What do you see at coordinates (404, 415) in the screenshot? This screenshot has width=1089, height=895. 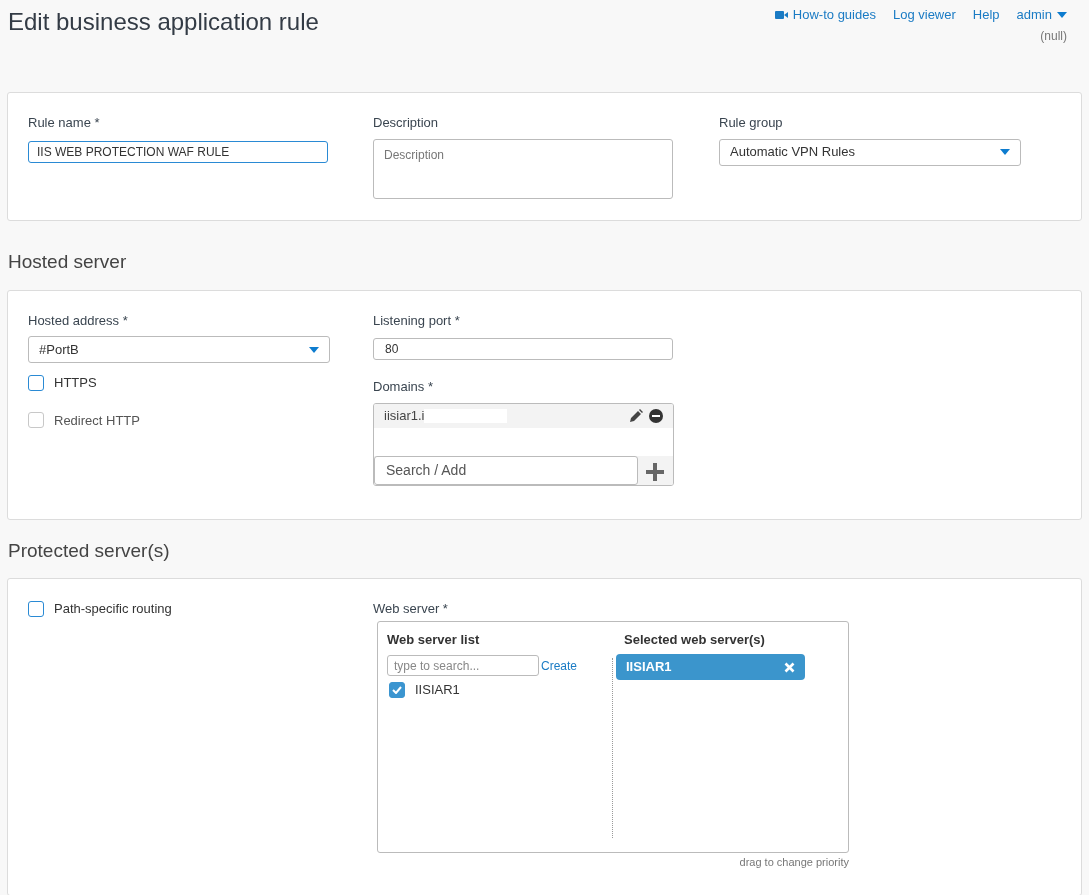 I see `domain-text: iisiar1.i` at bounding box center [404, 415].